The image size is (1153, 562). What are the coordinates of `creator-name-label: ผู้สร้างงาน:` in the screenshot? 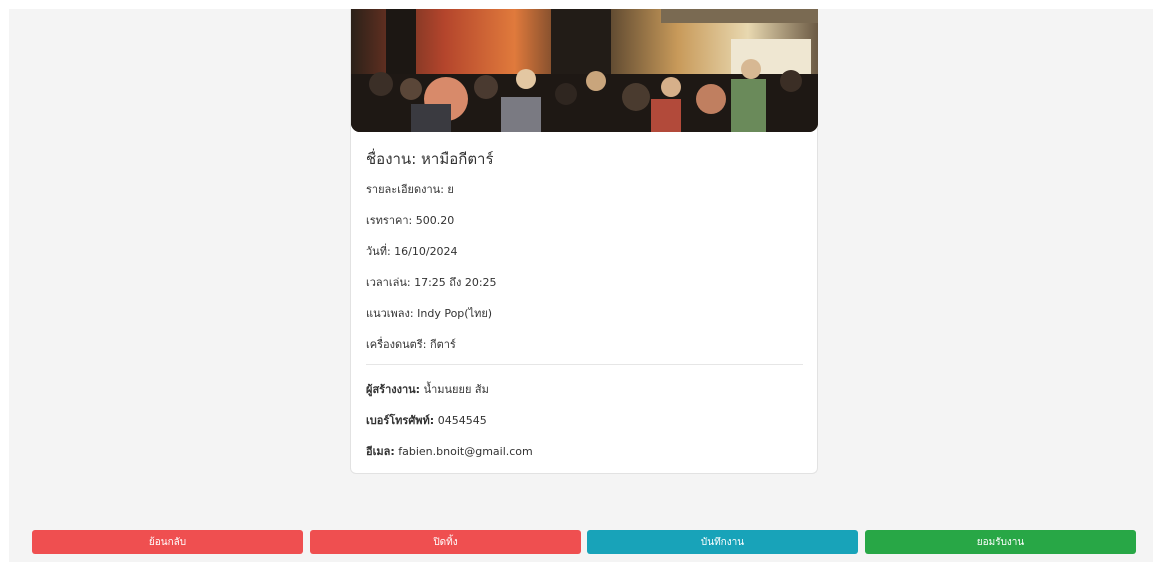 It's located at (393, 389).